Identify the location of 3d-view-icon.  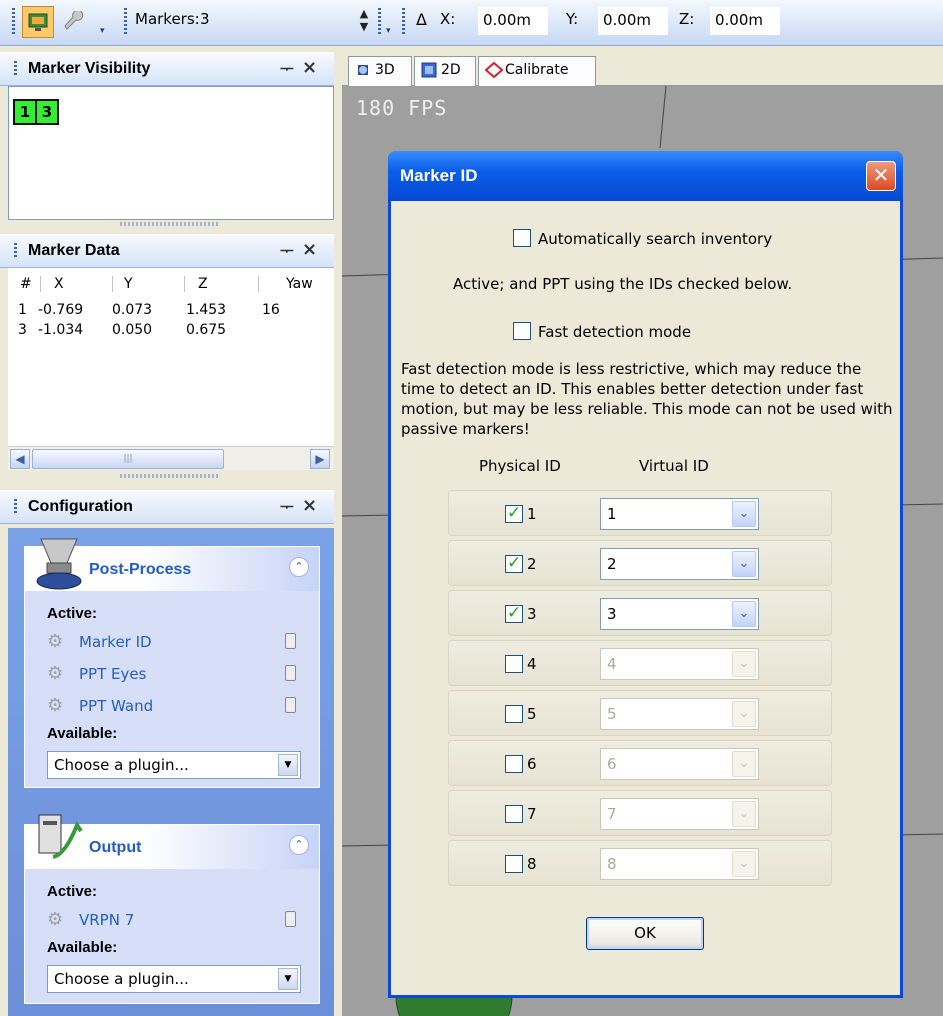
(363, 70).